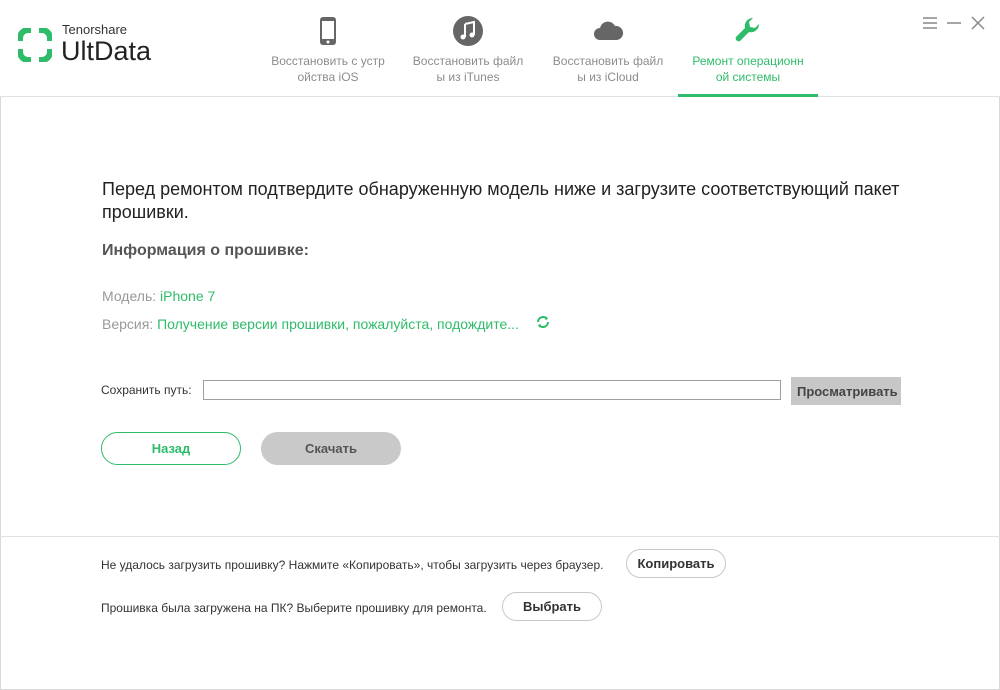 The width and height of the screenshot is (1000, 690). Describe the element at coordinates (552, 606) in the screenshot. I see `select-button: Выбрать` at that location.